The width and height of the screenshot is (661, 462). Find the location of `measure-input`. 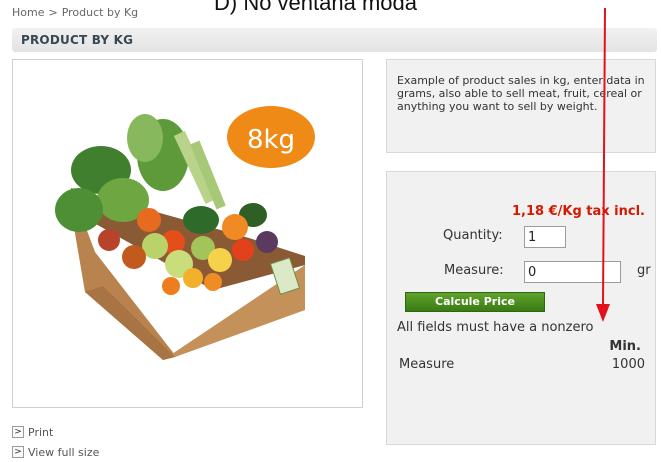

measure-input is located at coordinates (572, 272).